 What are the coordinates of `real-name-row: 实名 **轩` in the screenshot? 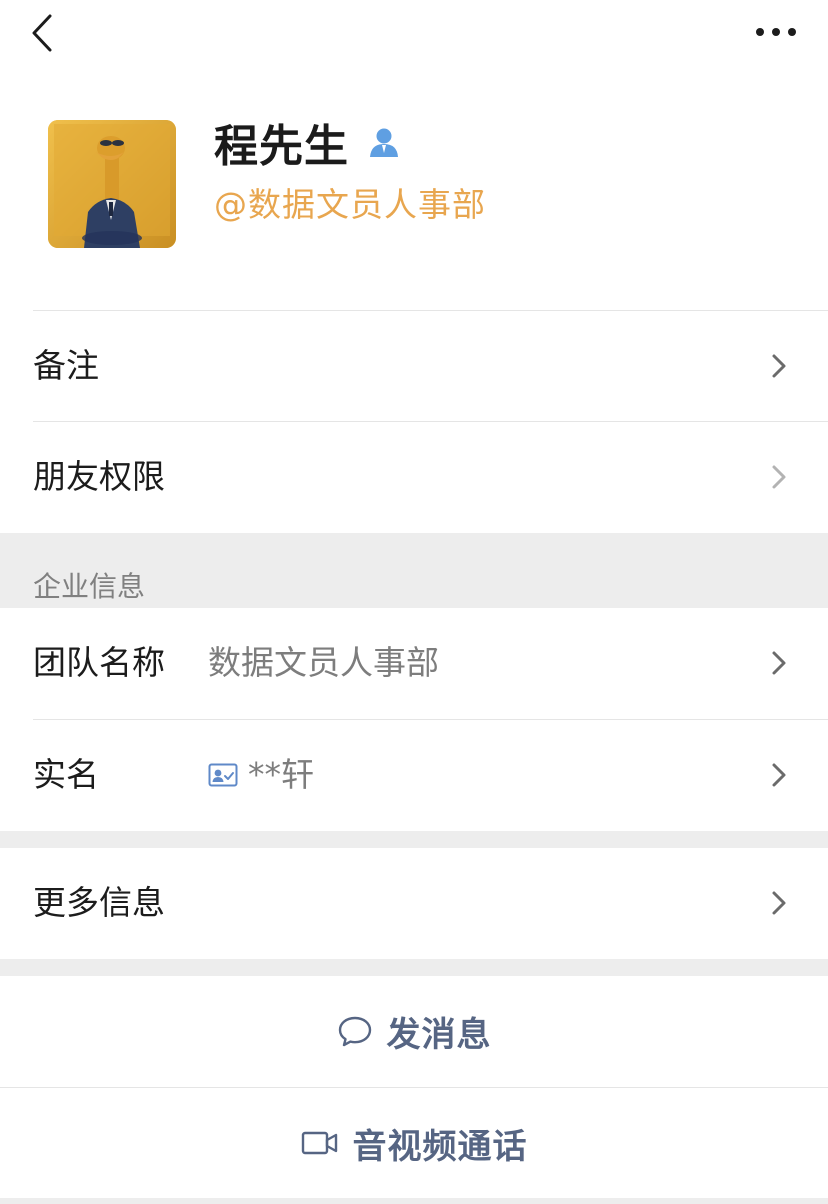 It's located at (414, 775).